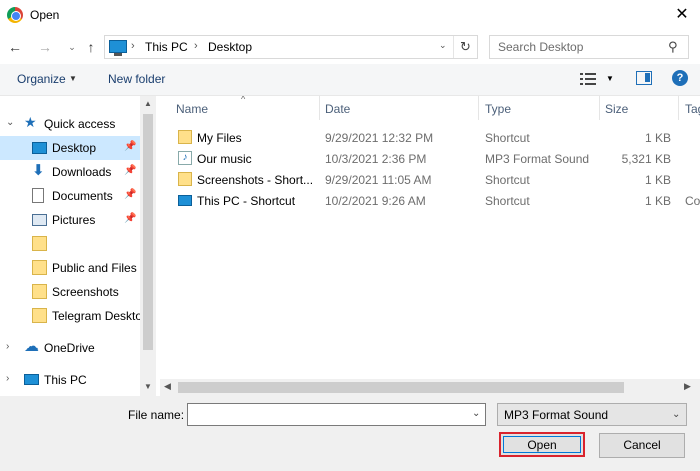  What do you see at coordinates (65, 380) in the screenshot?
I see `nav-item-label: This PC` at bounding box center [65, 380].